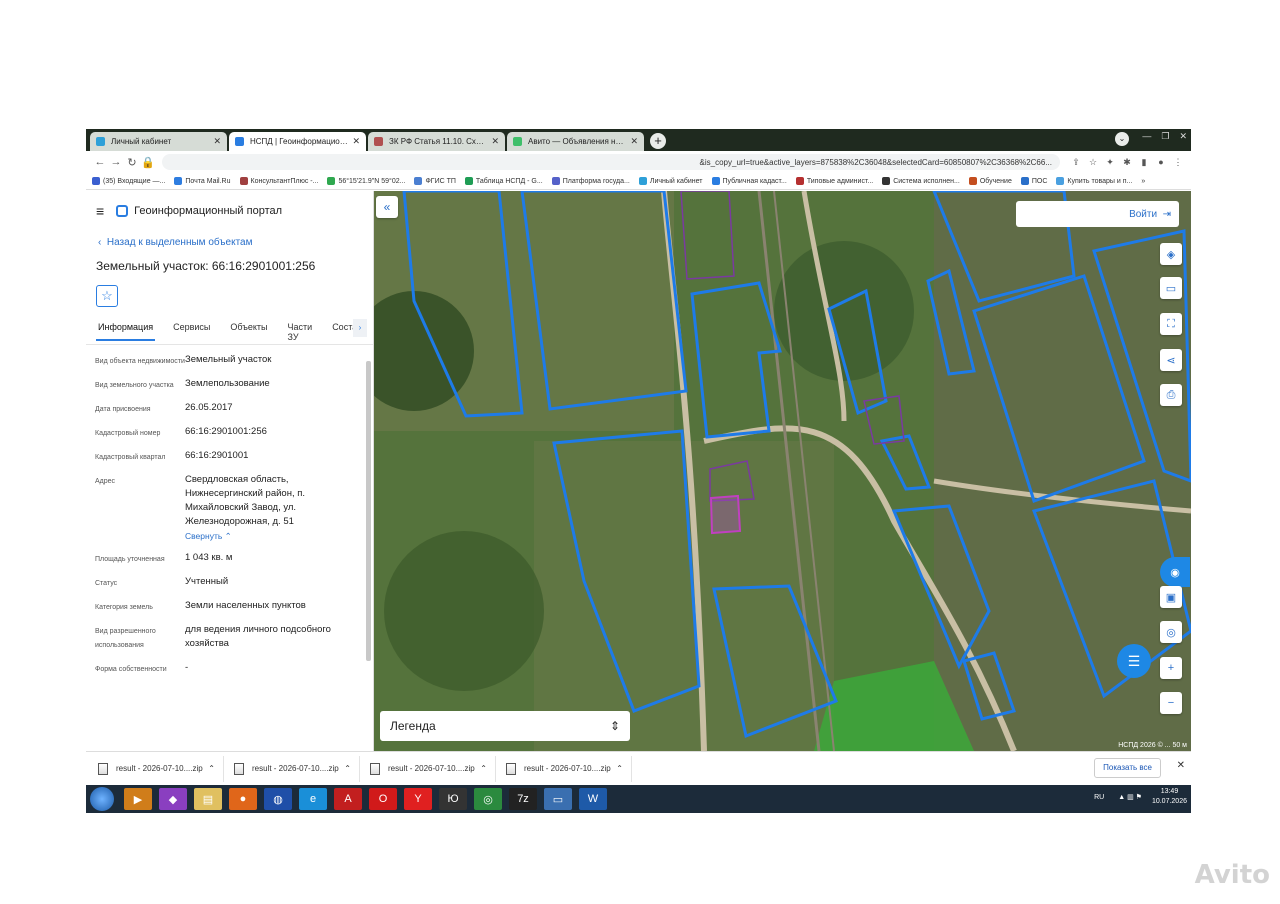 This screenshot has width=1280, height=904. I want to click on clock: 13:49 10.07.2026, so click(1169, 797).